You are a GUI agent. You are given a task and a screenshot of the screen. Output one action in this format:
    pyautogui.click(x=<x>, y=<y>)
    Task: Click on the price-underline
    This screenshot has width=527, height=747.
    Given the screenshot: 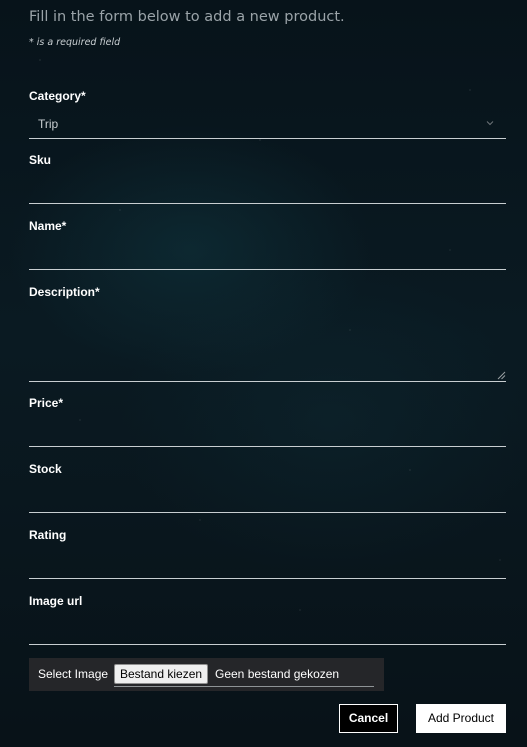 What is the action you would take?
    pyautogui.click(x=267, y=446)
    